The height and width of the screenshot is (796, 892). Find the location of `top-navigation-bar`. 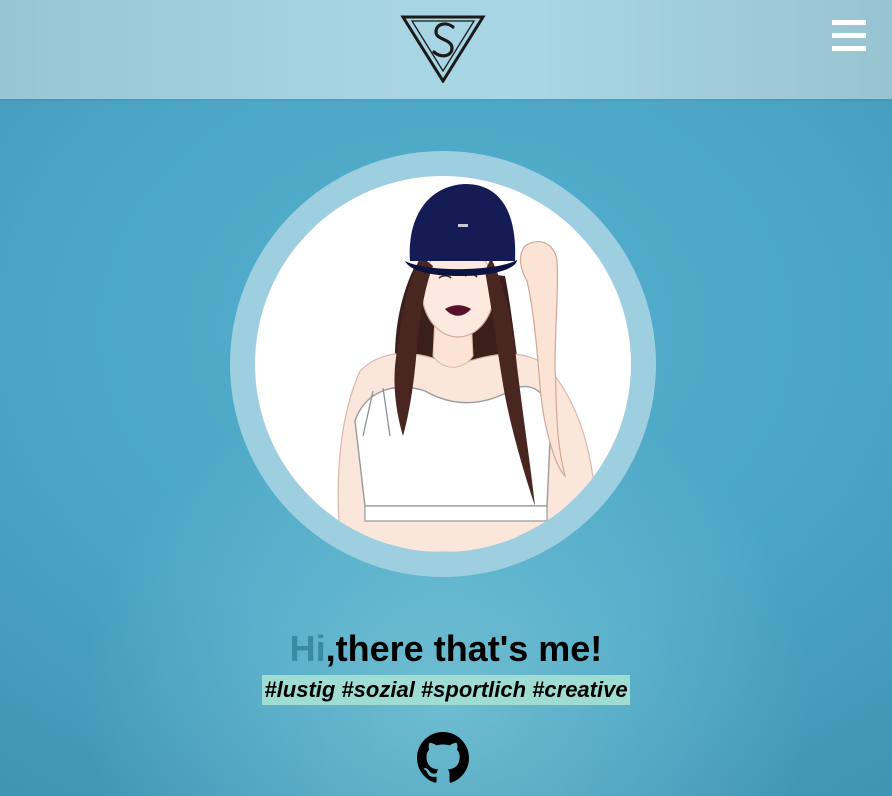

top-navigation-bar is located at coordinates (446, 49).